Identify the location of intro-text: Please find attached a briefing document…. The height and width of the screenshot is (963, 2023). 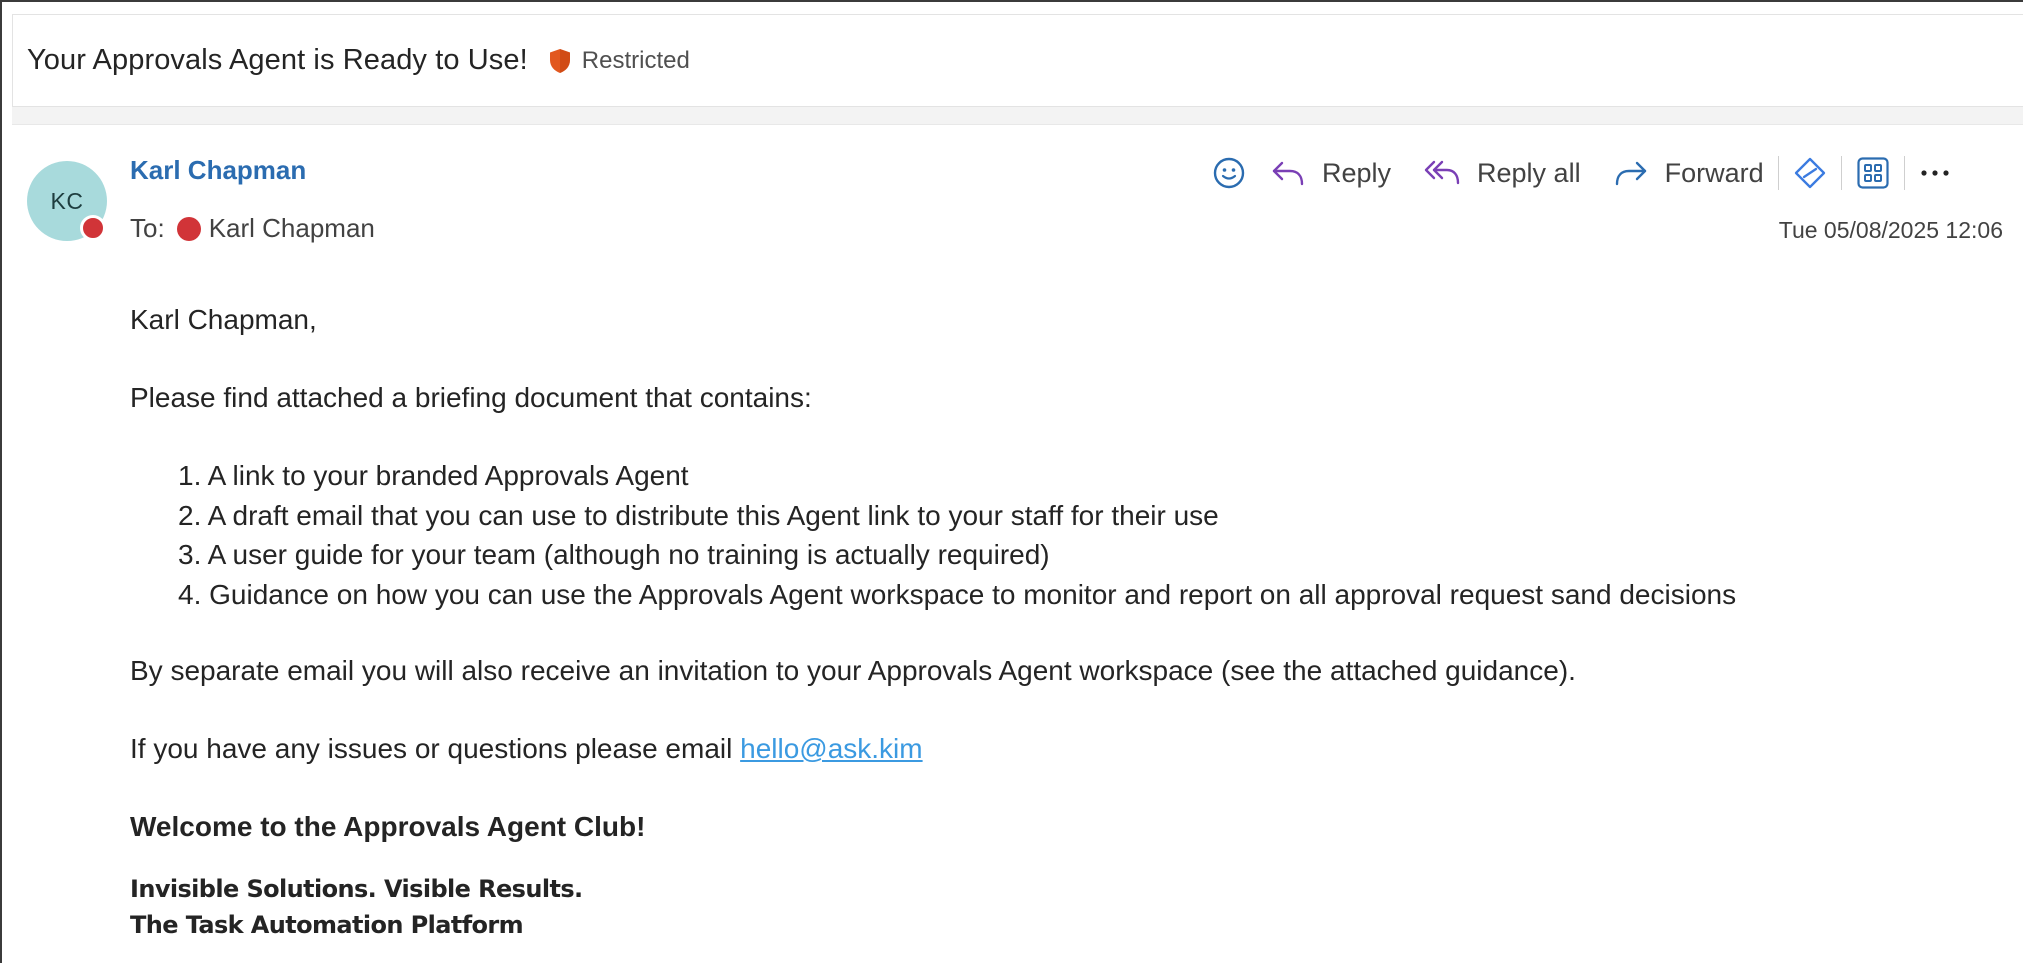
(471, 397).